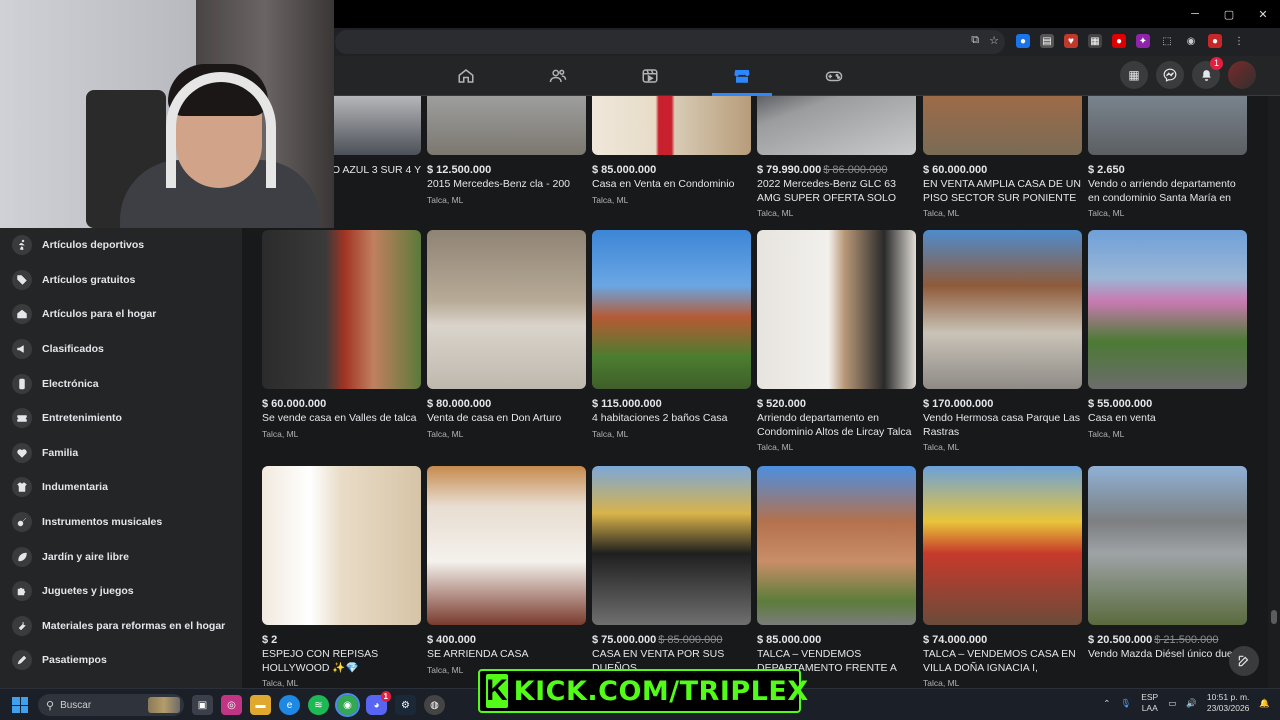 The width and height of the screenshot is (1280, 720). Describe the element at coordinates (121, 626) in the screenshot. I see `sidebar-category-item: Materiales para reformas en el hogar` at that location.